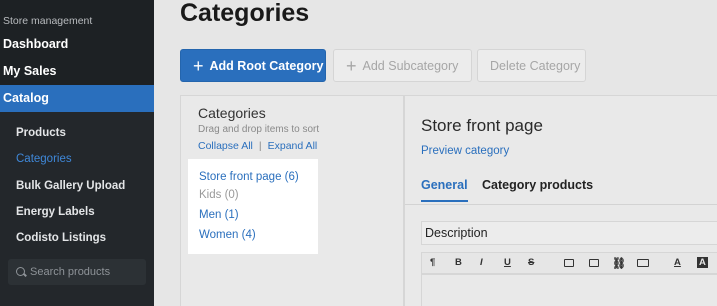 This screenshot has width=717, height=306. What do you see at coordinates (232, 113) in the screenshot?
I see `tree-panel-title: Categories` at bounding box center [232, 113].